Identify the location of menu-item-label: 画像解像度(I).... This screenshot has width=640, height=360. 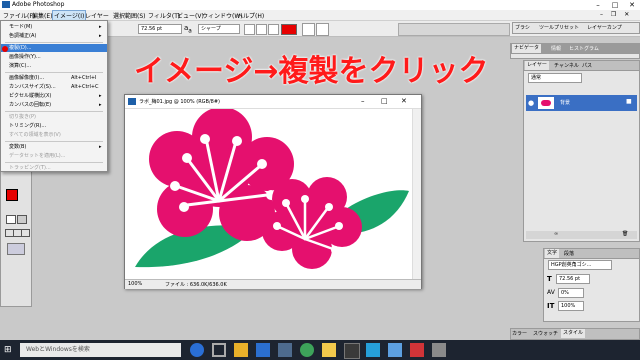
(27, 78).